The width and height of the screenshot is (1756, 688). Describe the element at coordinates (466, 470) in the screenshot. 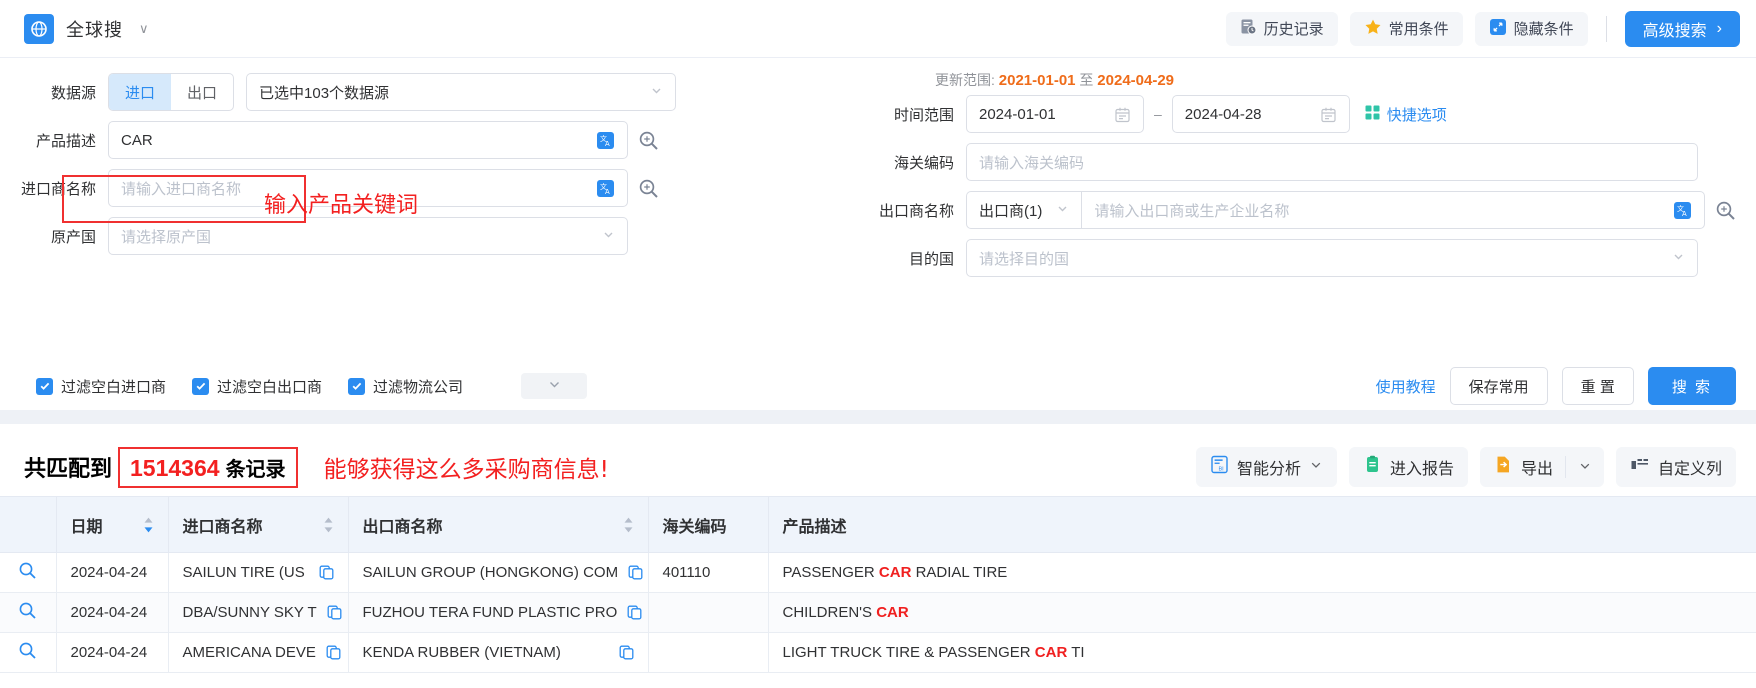

I see `results-annotation: 能够获得这么多采购商信息!` at that location.